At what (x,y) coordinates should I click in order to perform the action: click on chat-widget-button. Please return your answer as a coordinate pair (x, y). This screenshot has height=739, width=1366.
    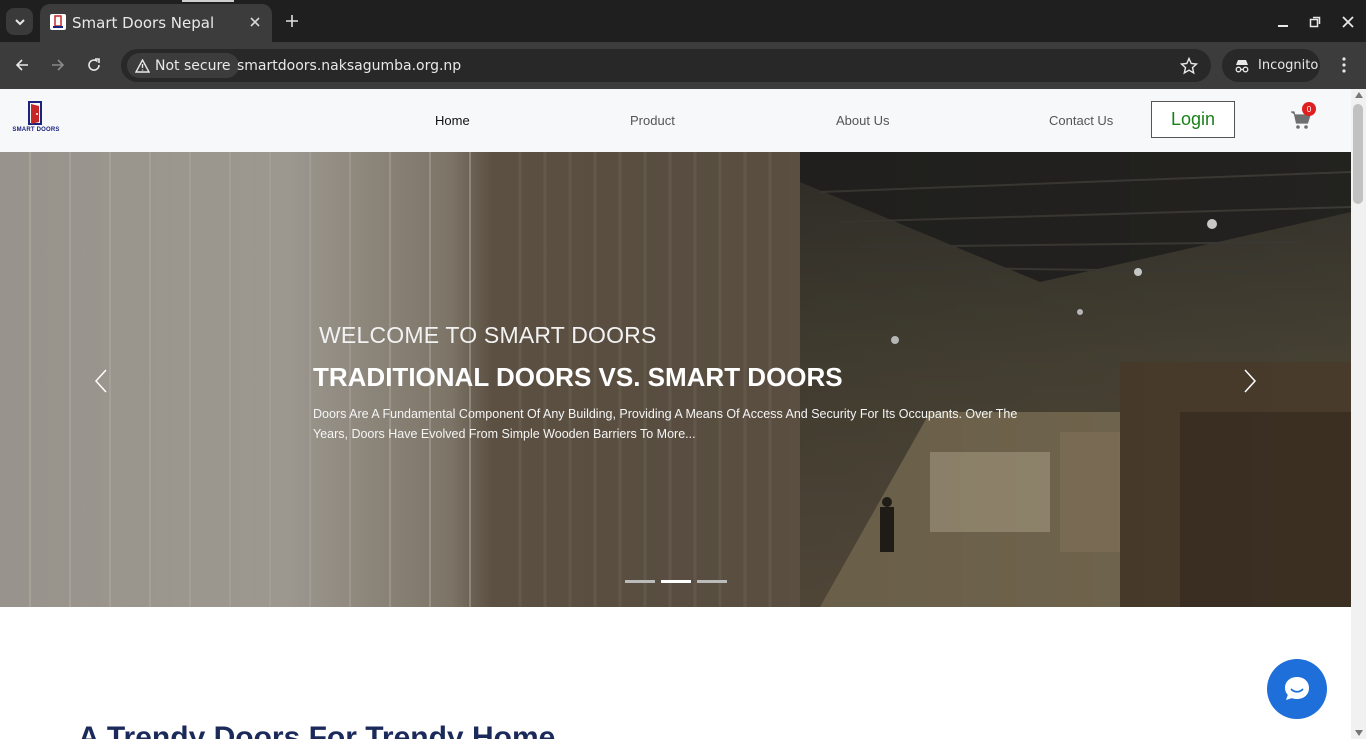
    Looking at the image, I should click on (1297, 689).